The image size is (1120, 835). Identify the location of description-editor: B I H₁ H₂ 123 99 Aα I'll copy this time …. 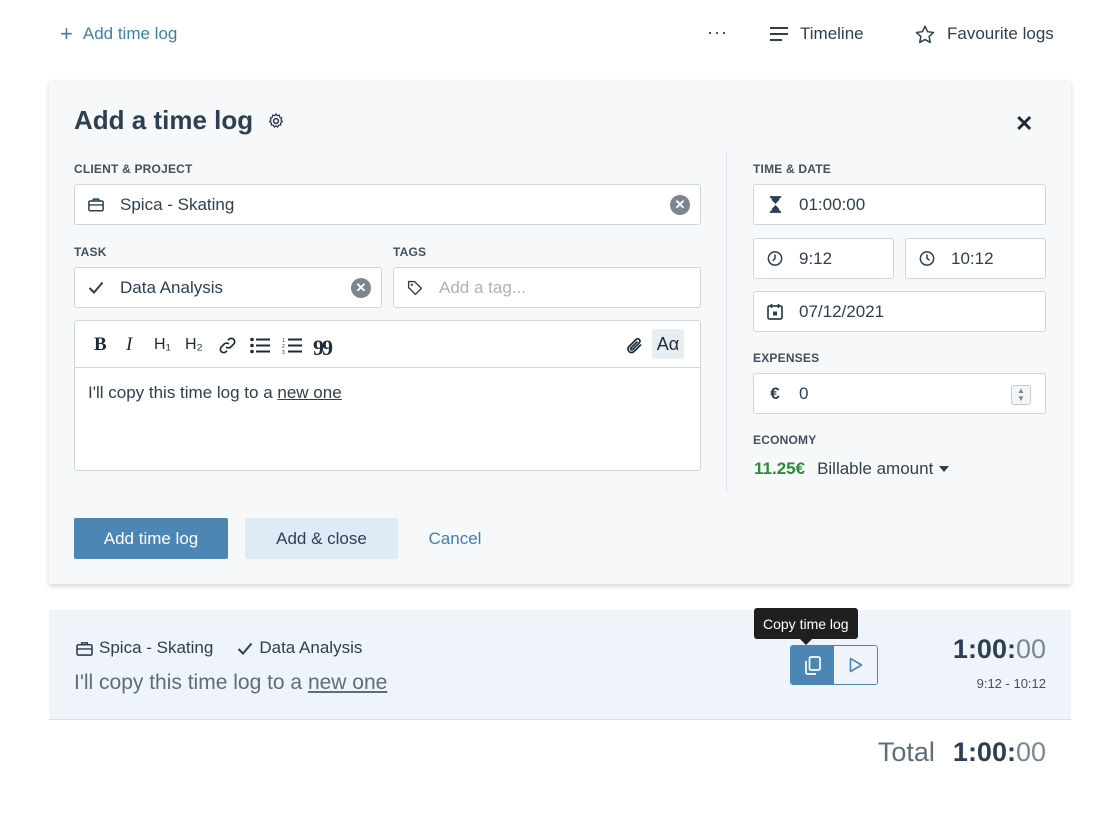
(387, 395).